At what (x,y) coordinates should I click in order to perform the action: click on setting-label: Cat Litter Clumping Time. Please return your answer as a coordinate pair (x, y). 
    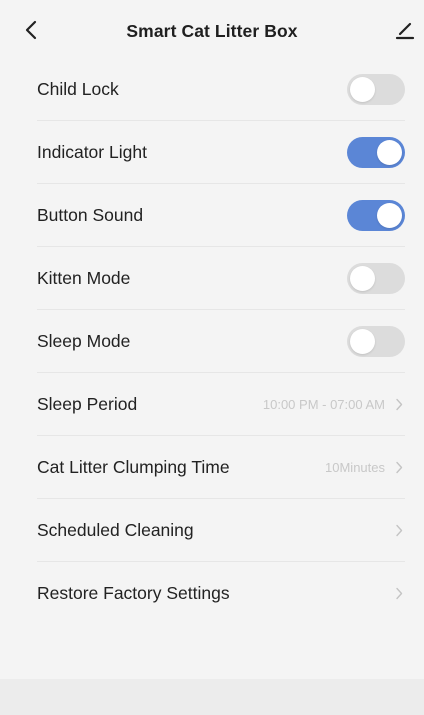
    Looking at the image, I should click on (133, 466).